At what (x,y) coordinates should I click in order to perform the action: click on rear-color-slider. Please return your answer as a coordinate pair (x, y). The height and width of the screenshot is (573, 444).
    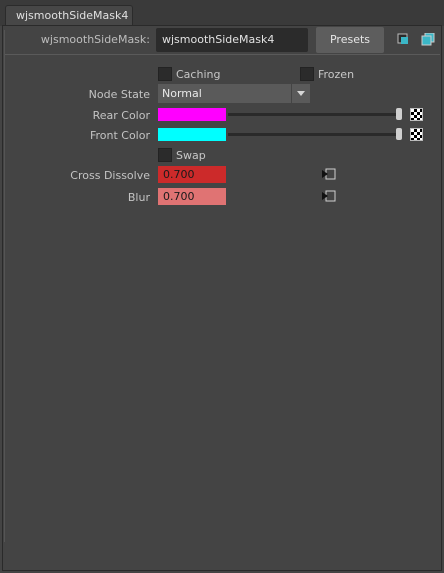
    Looking at the image, I should click on (313, 114).